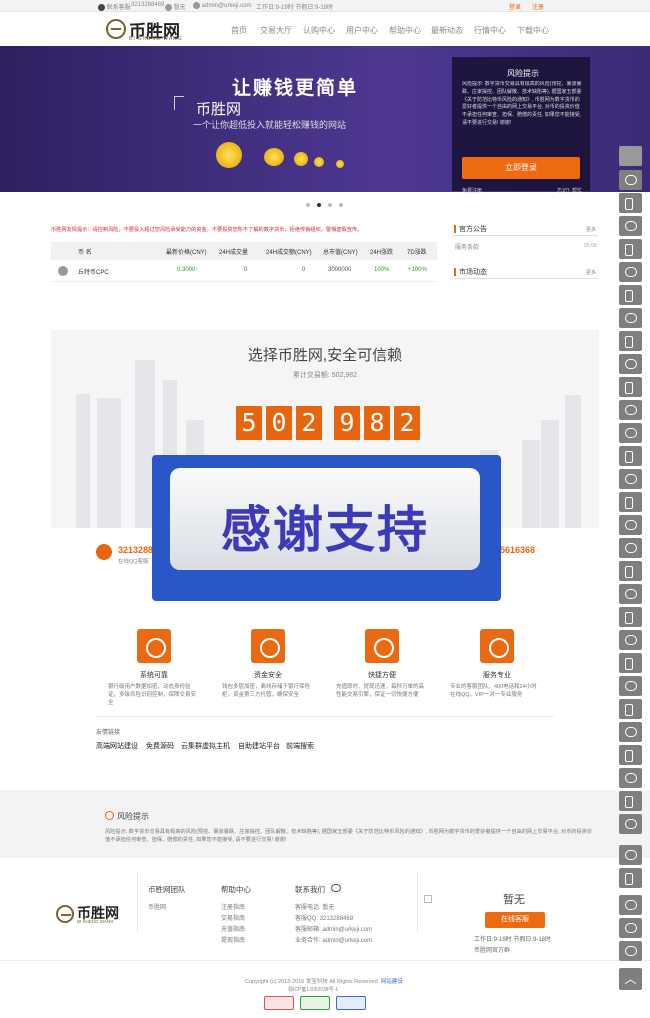  I want to click on contact-qq-left: 3213288, so click(135, 550).